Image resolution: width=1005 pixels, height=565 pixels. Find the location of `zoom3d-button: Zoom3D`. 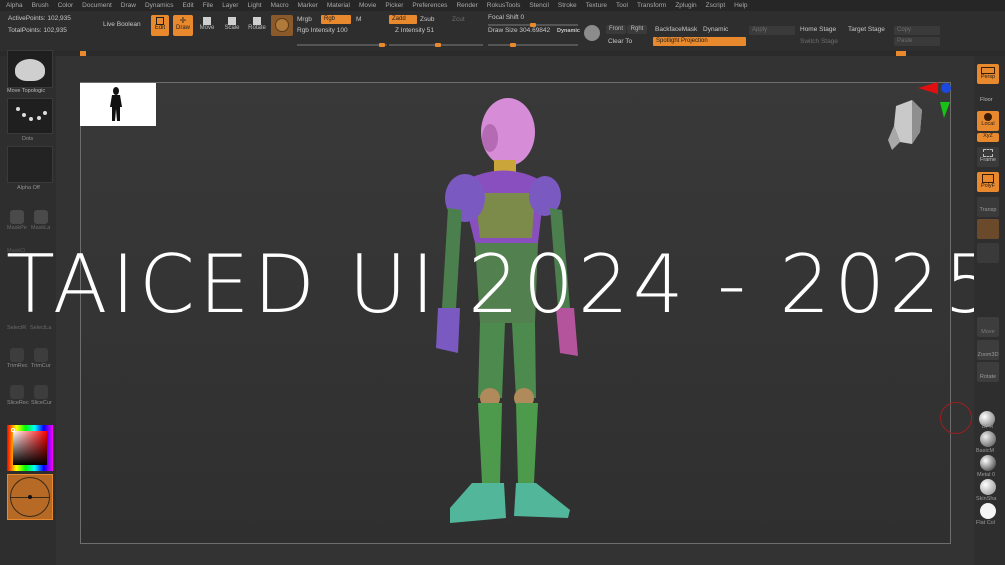

zoom3d-button: Zoom3D is located at coordinates (988, 350).